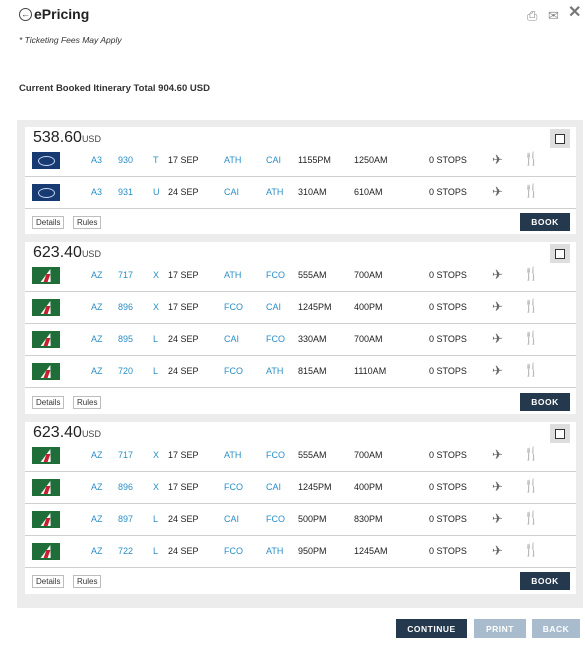 This screenshot has width=585, height=653. I want to click on flight-date: 24 SEP, so click(183, 192).